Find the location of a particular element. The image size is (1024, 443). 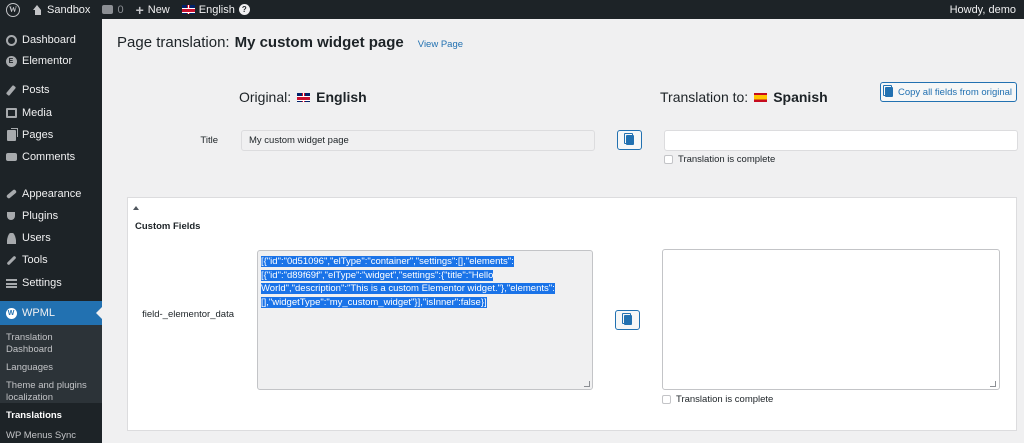

custom-fields-title: Custom Fields is located at coordinates (168, 226).